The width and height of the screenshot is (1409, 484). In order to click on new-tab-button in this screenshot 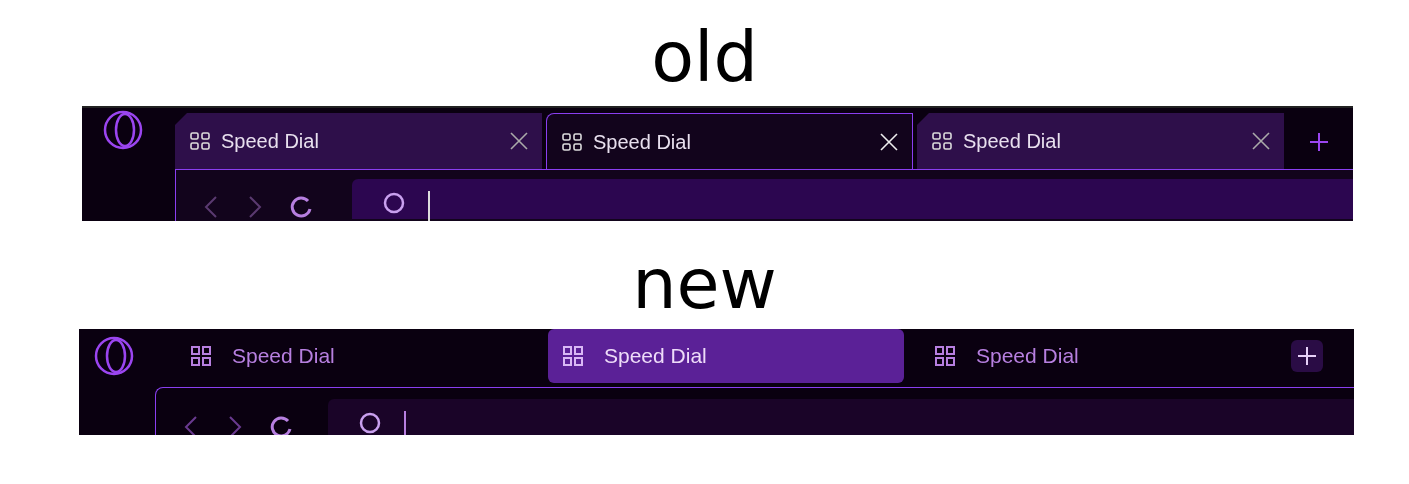, I will do `click(1307, 356)`.